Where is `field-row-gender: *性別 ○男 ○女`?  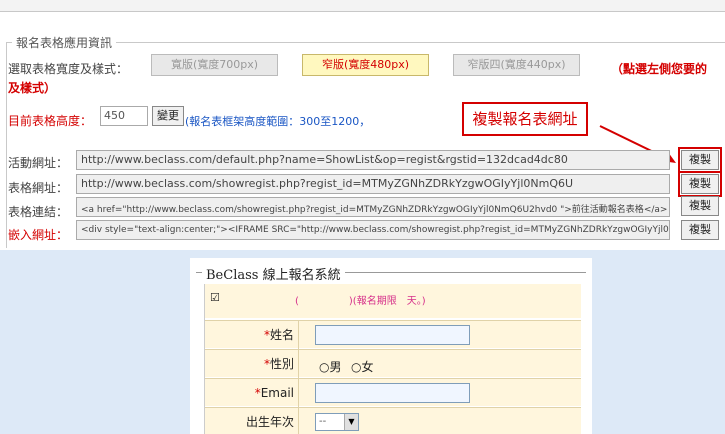 field-row-gender: *性別 ○男 ○女 is located at coordinates (393, 363).